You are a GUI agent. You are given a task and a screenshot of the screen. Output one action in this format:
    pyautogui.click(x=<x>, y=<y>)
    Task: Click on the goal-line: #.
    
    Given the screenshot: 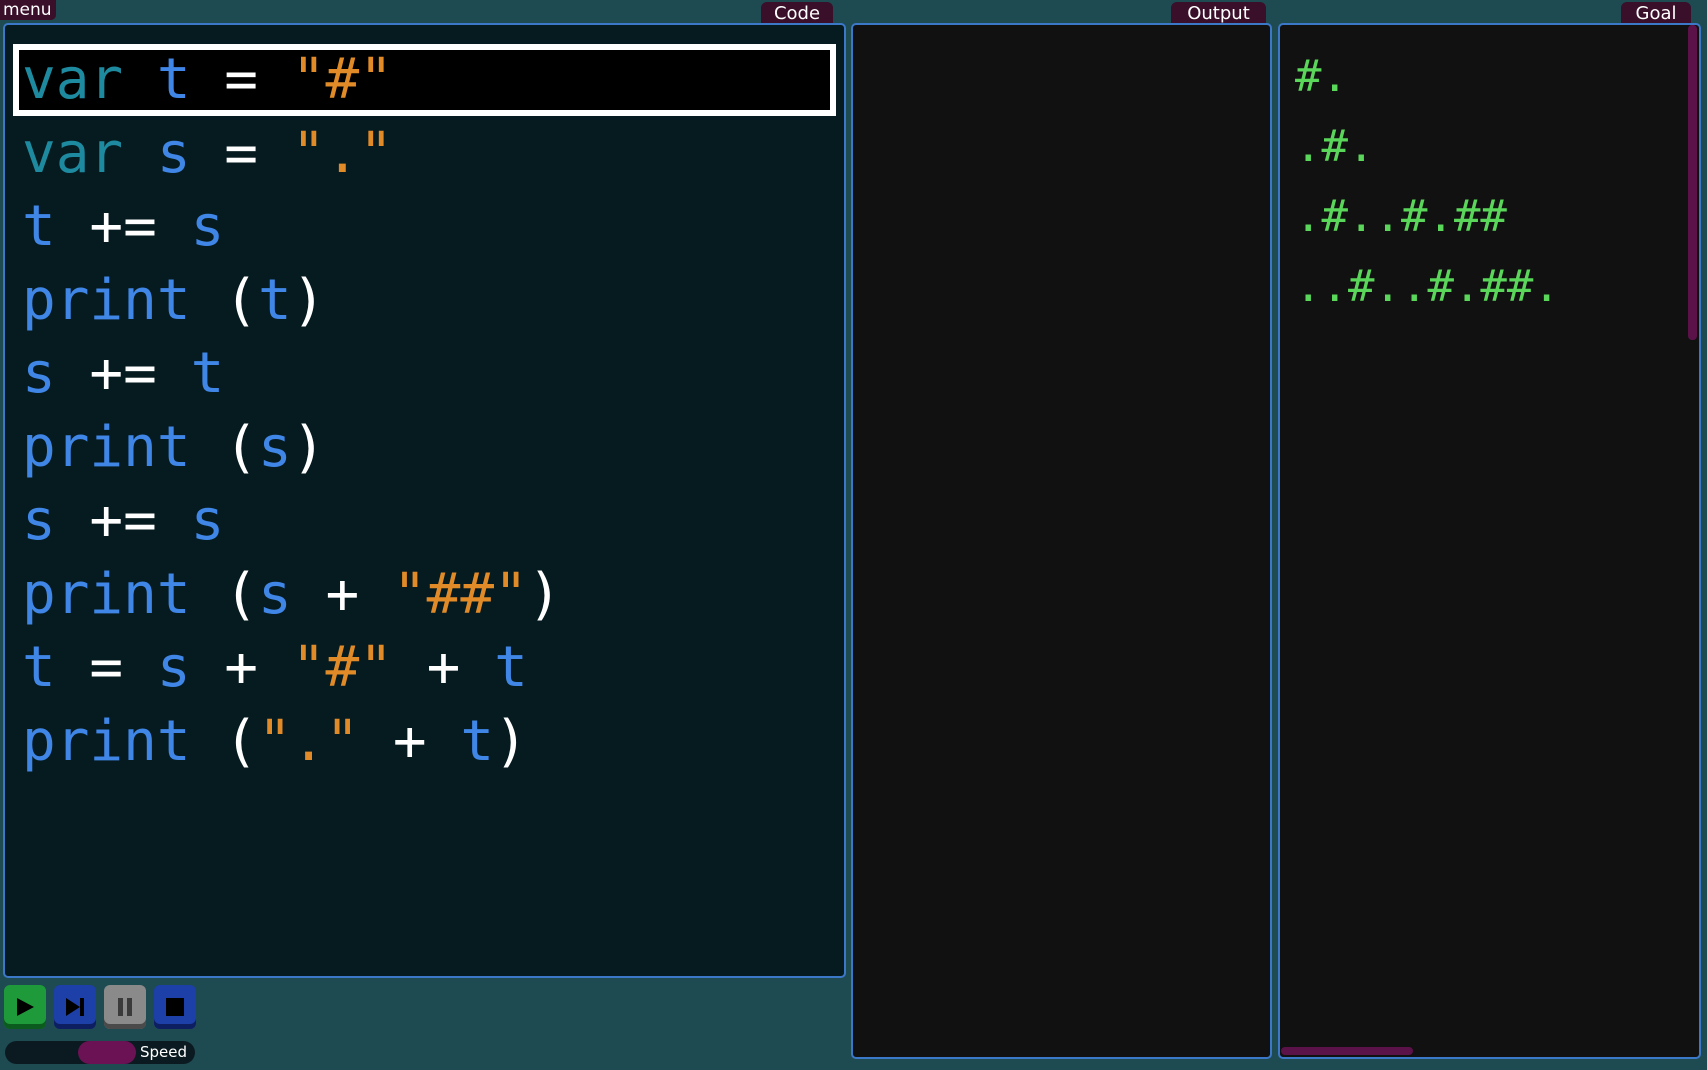 What is the action you would take?
    pyautogui.click(x=1321, y=76)
    